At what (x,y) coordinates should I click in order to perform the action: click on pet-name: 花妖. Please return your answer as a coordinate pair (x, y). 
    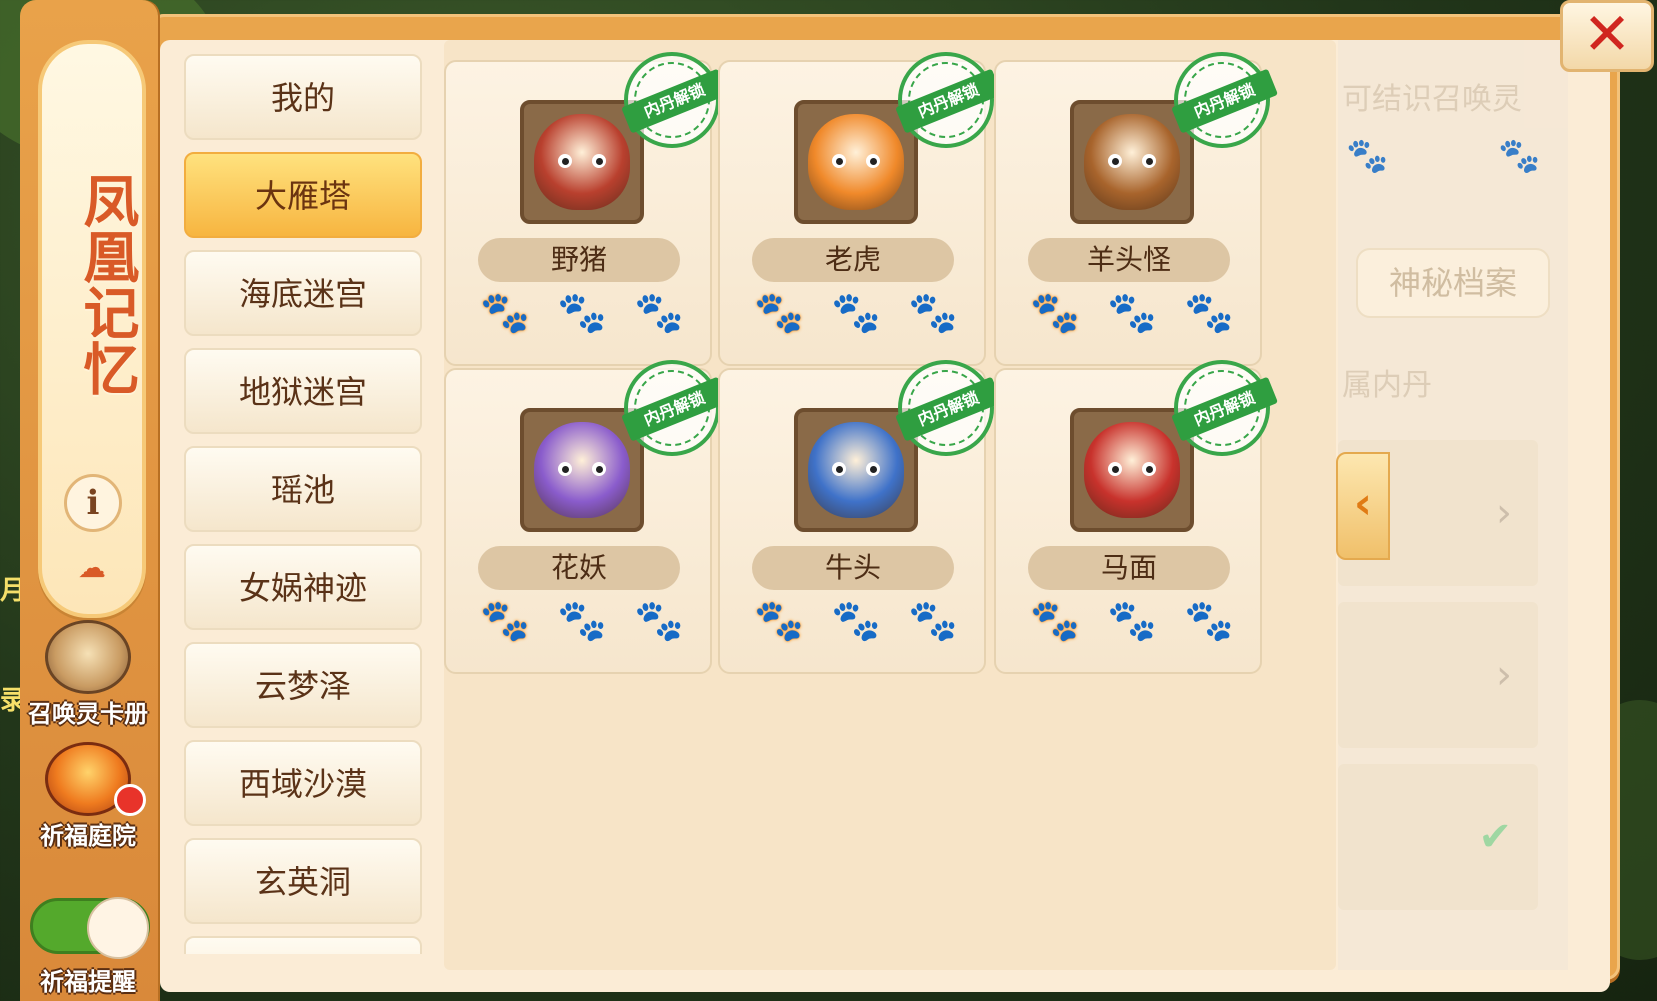
    Looking at the image, I should click on (579, 568).